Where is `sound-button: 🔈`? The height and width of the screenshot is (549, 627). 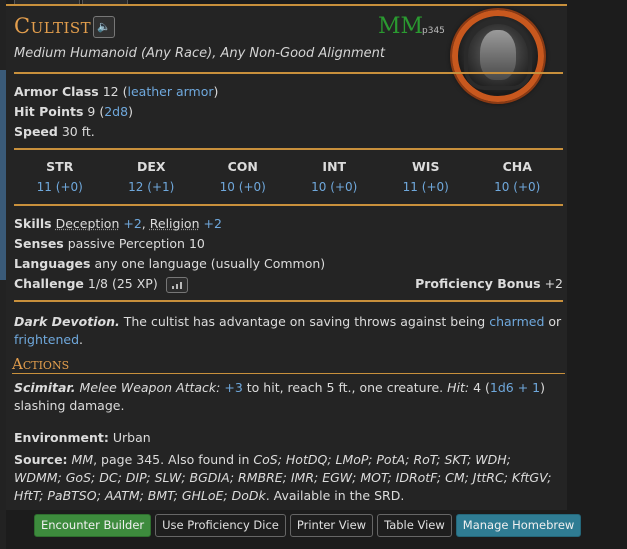
sound-button: 🔈 is located at coordinates (104, 27).